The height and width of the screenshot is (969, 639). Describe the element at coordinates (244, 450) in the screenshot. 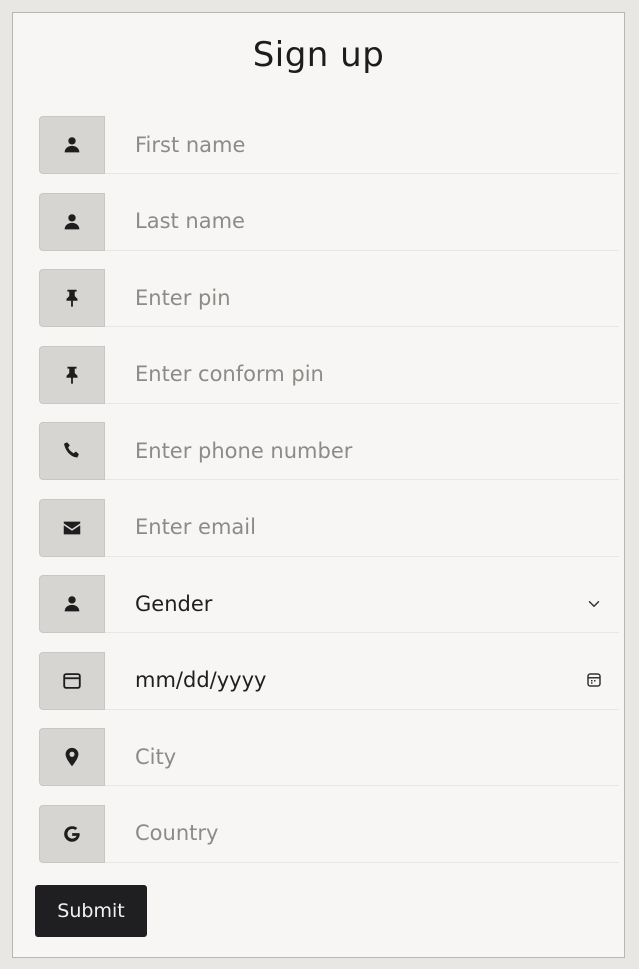

I see `phone-placeholder: Enter phone number` at that location.